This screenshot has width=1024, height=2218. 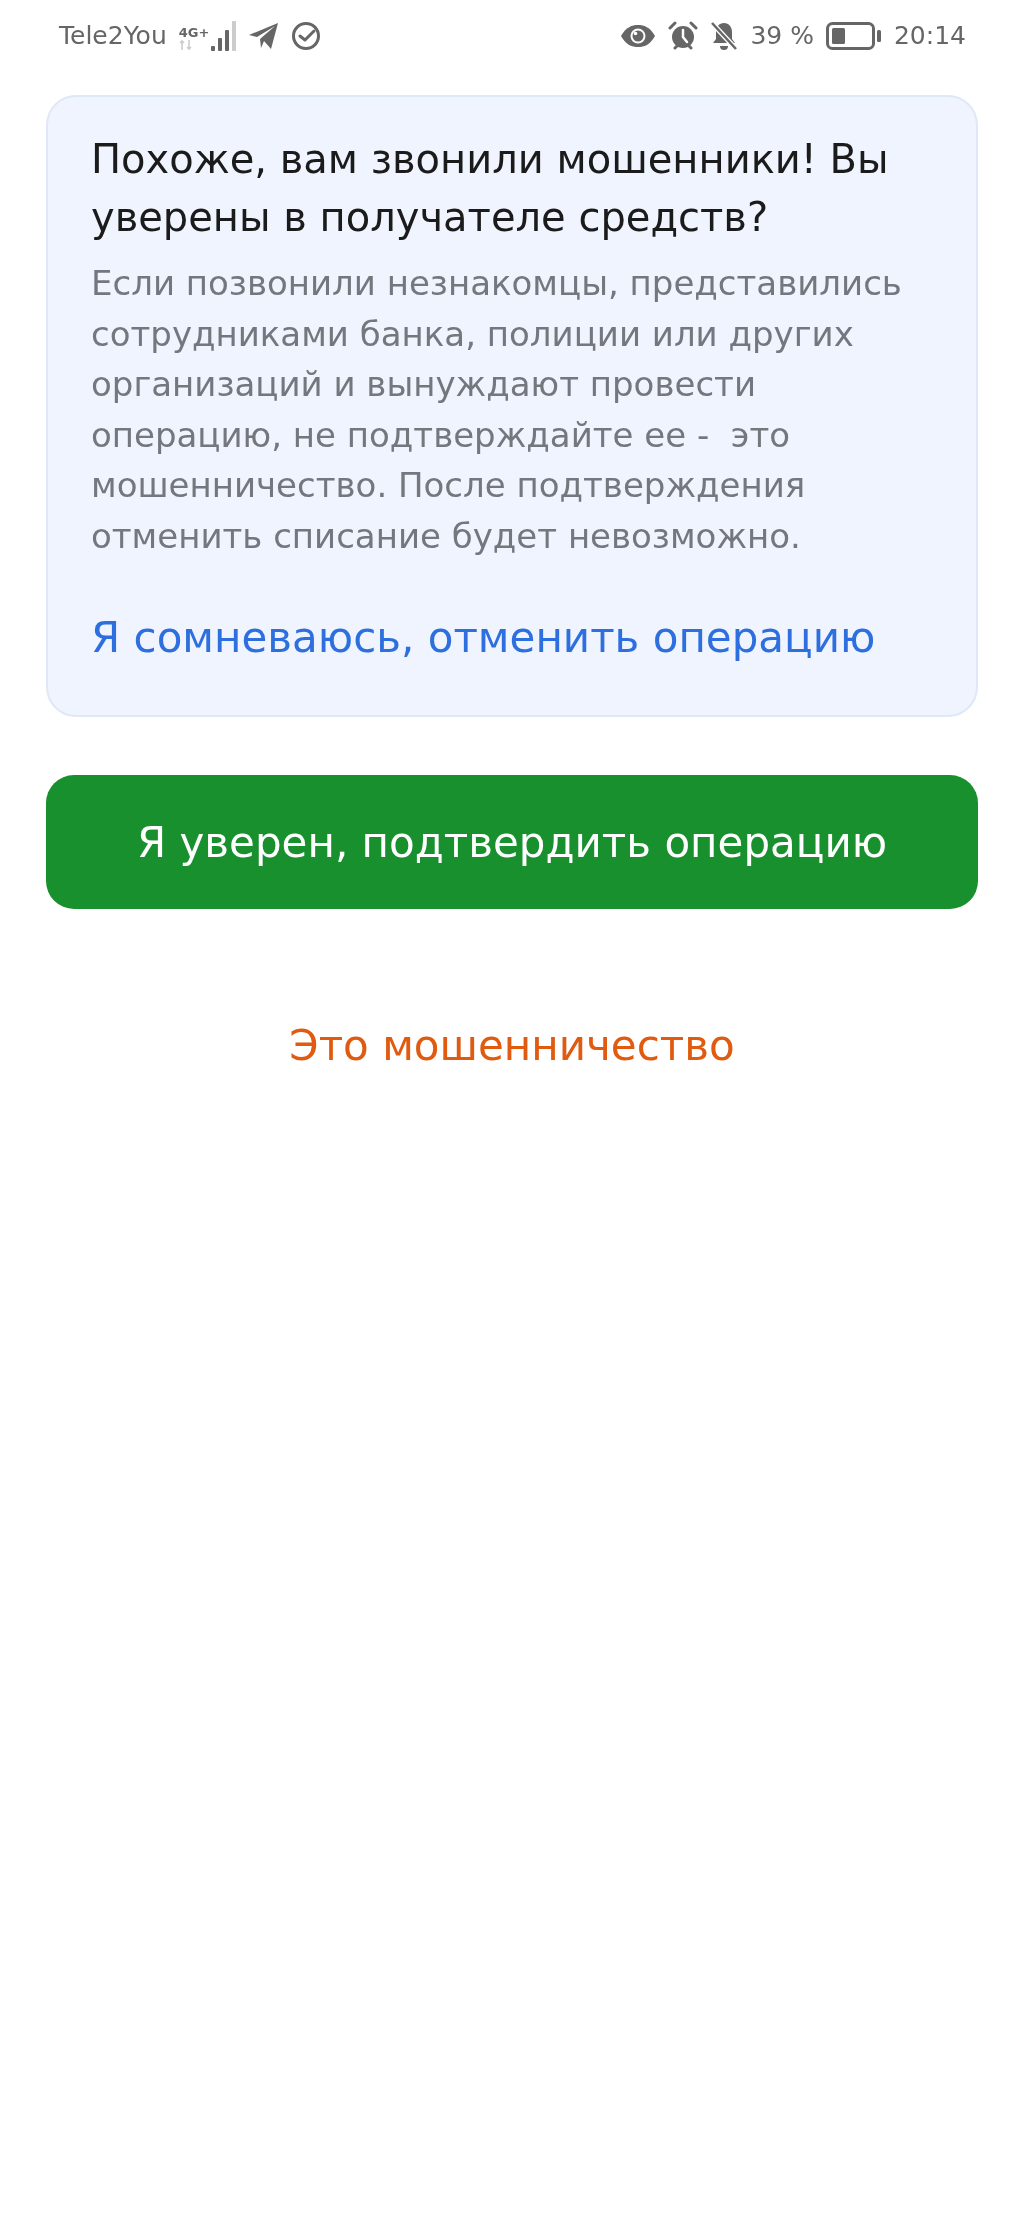 What do you see at coordinates (497, 410) in the screenshot?
I see `warning-text: Если позвонили незнакомцы, представились сотрудниками банка, полиции или других организаций и вынуждают провести операцию, не подтверждайте ее - это мошенничество. После подтверждения отменить списание будет невозможно.` at bounding box center [497, 410].